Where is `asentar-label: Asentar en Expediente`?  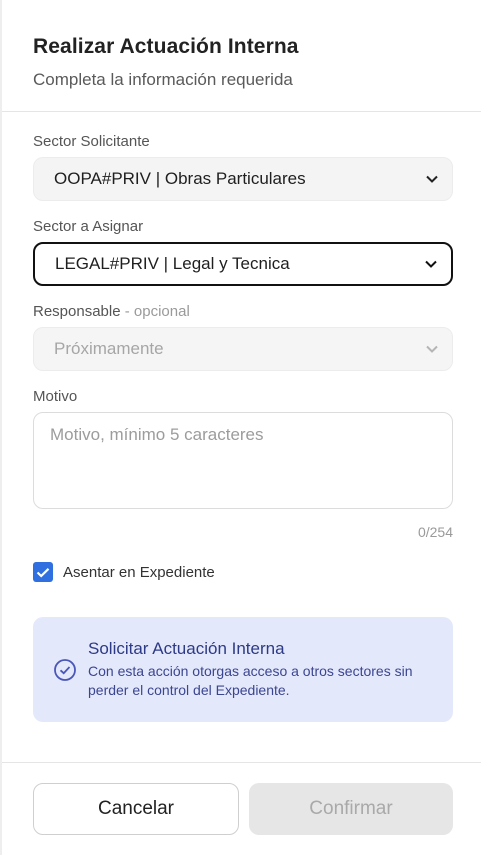
asentar-label: Asentar en Expediente is located at coordinates (139, 572).